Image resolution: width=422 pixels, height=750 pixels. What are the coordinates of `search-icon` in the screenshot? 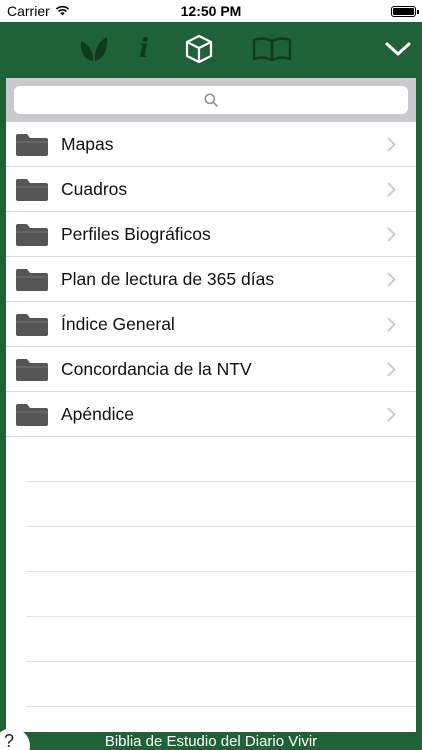 It's located at (211, 100).